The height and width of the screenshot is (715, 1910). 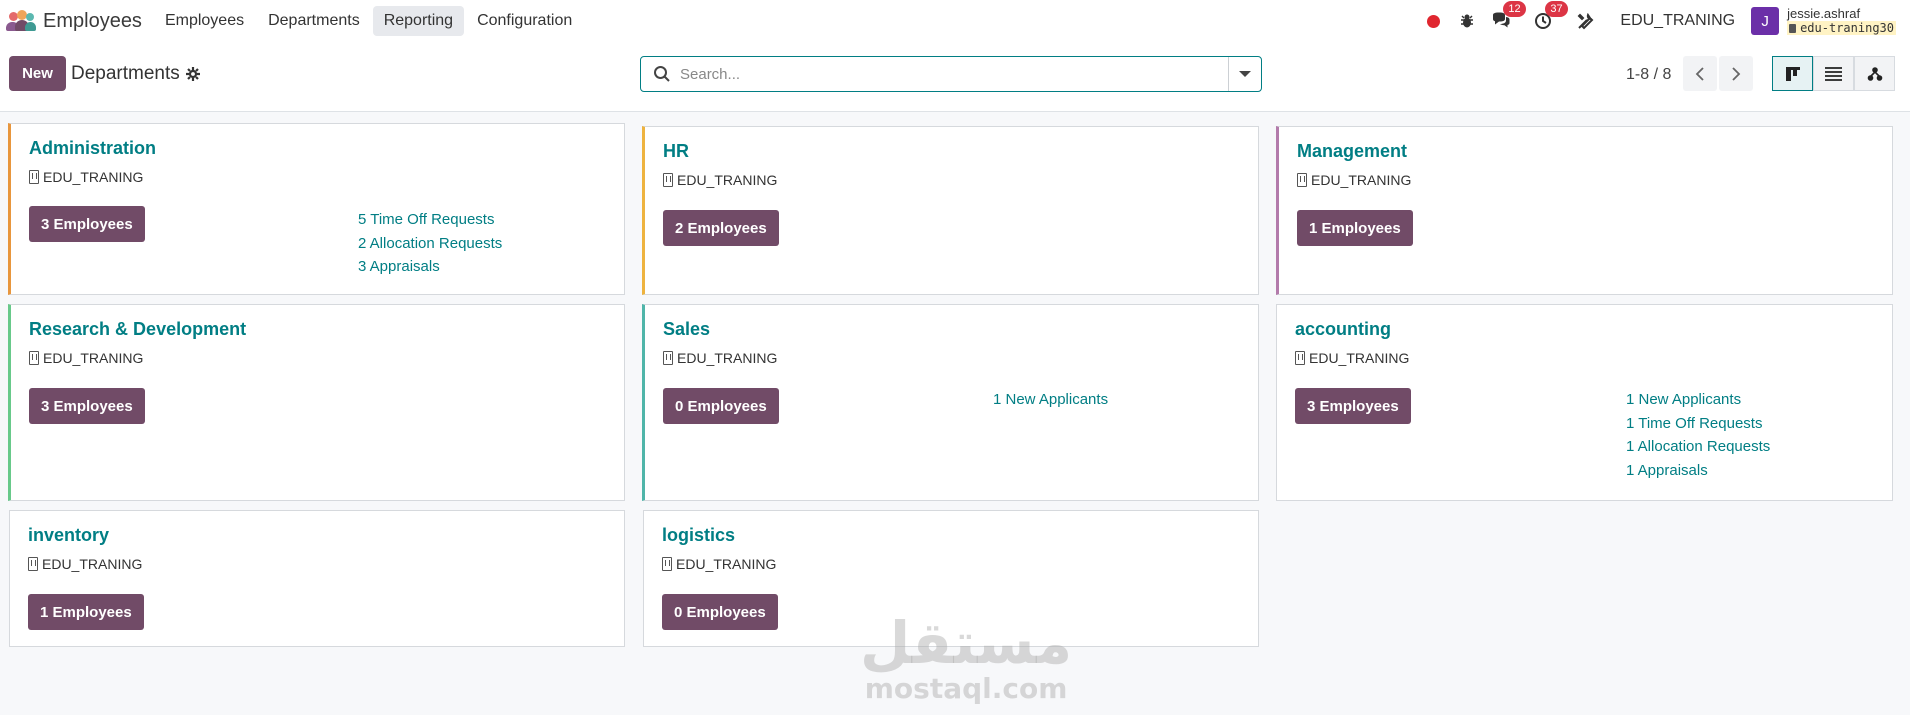 I want to click on bug-icon, so click(x=1467, y=21).